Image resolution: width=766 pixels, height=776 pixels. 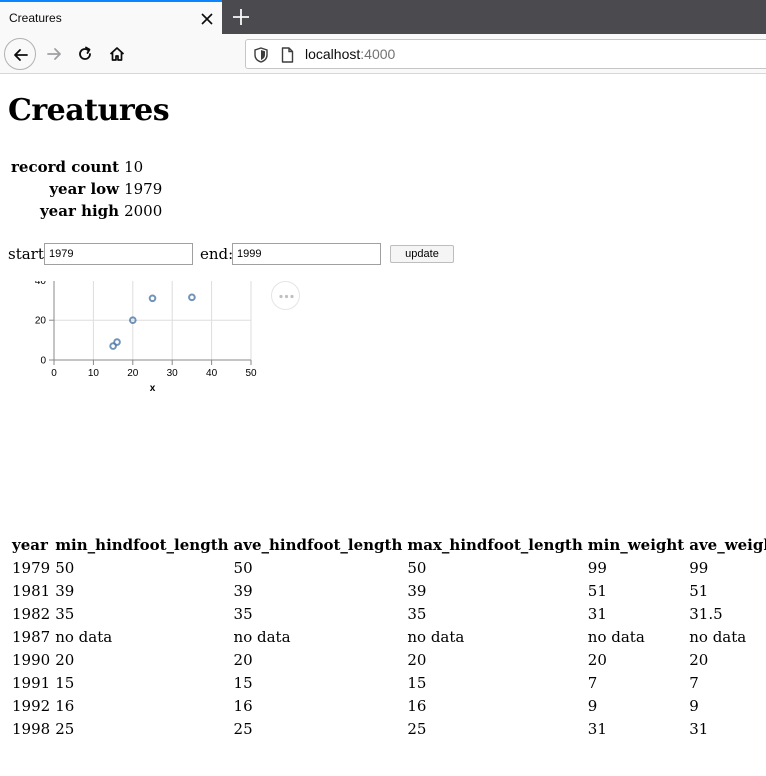 What do you see at coordinates (636, 545) in the screenshot?
I see `column-header: min_weight` at bounding box center [636, 545].